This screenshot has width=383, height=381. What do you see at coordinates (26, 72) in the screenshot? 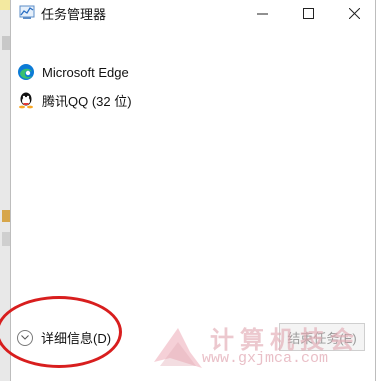
I see `edge-icon` at bounding box center [26, 72].